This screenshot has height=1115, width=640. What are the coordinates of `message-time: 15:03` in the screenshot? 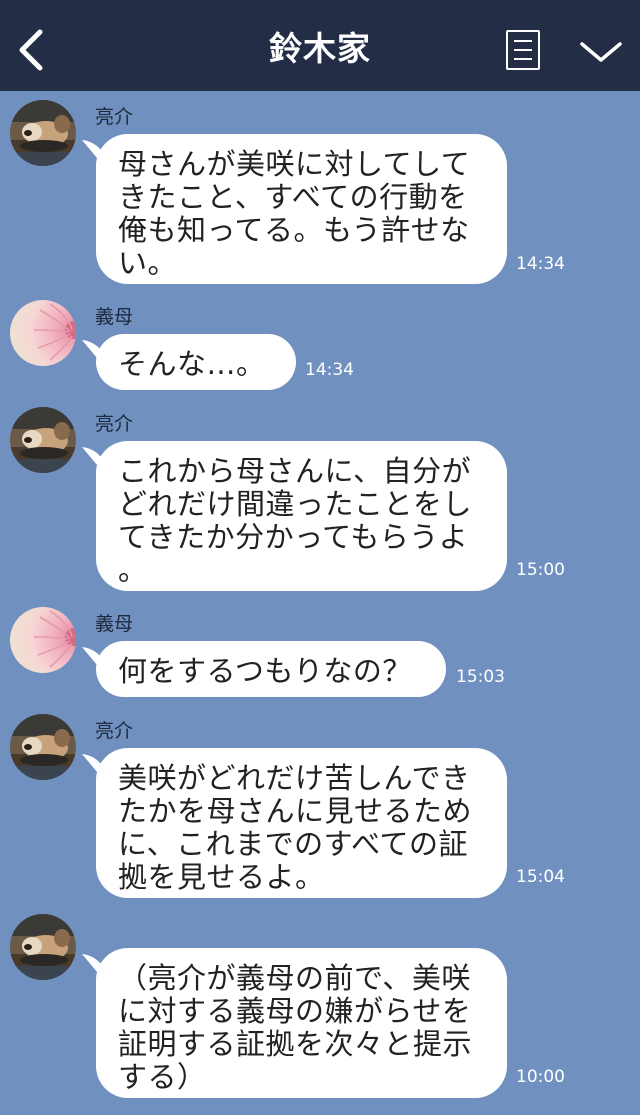 It's located at (480, 677).